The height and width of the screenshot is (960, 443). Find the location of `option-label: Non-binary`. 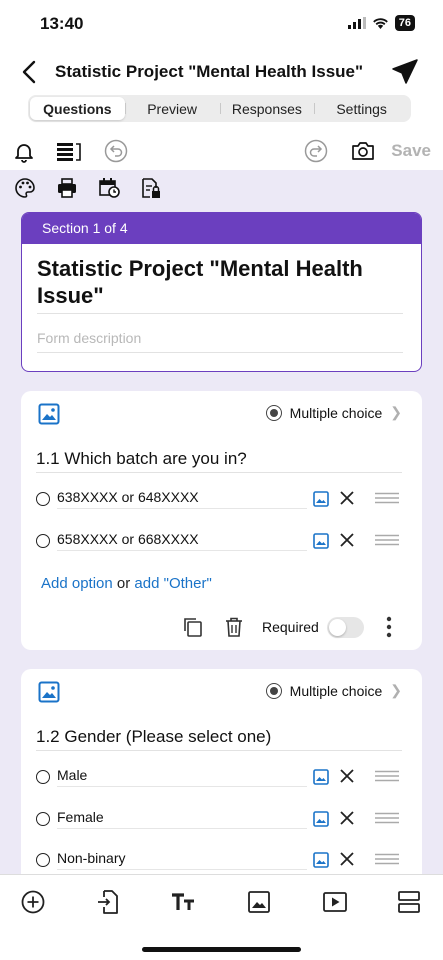

option-label: Non-binary is located at coordinates (182, 860).